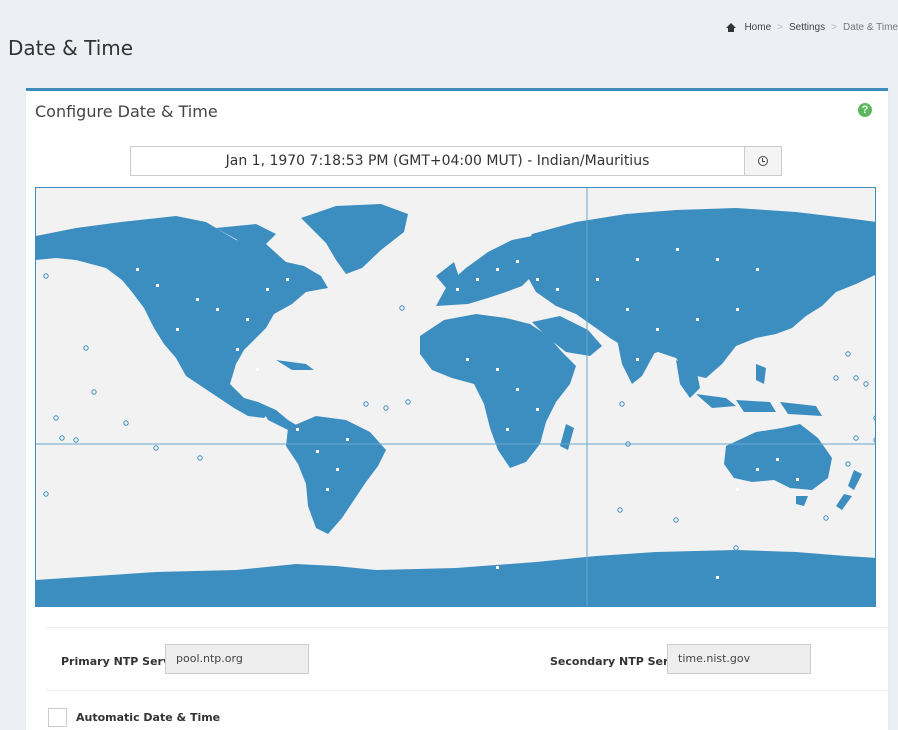 This screenshot has width=898, height=730. What do you see at coordinates (757, 27) in the screenshot?
I see `breadcrumb-home: Home` at bounding box center [757, 27].